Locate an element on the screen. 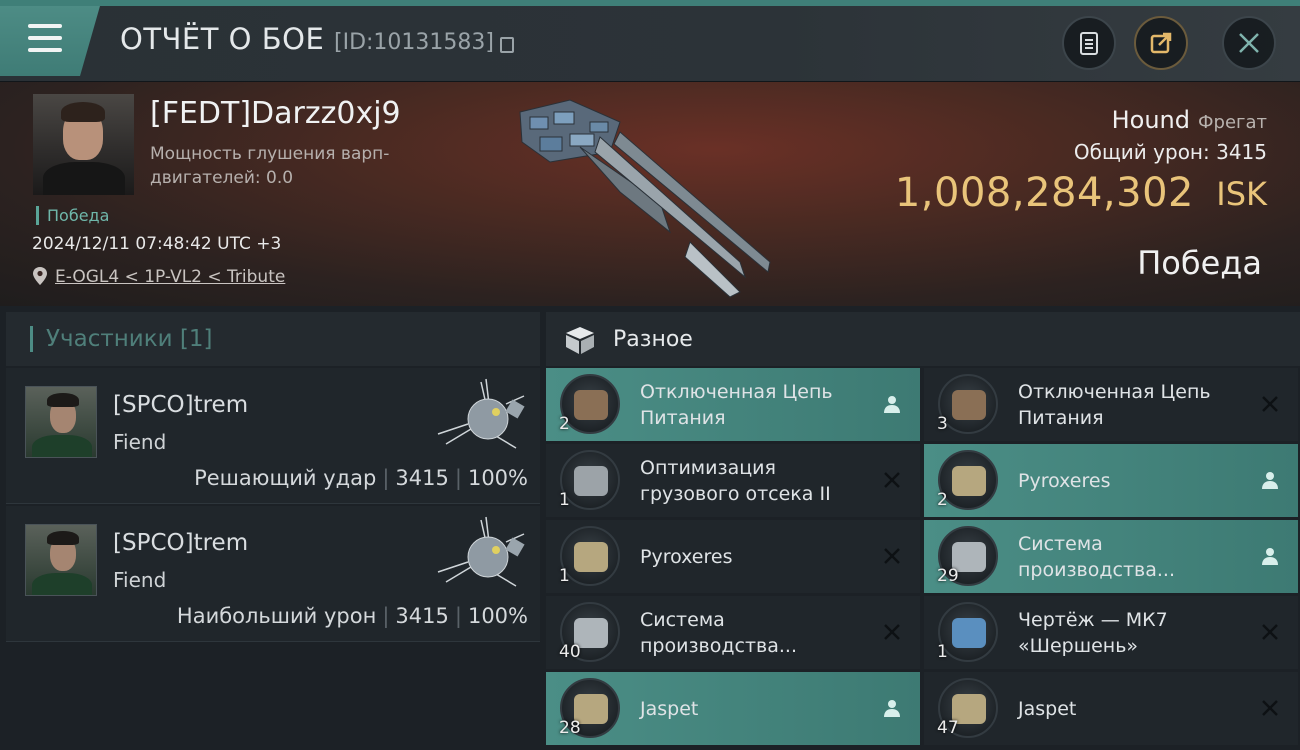 The height and width of the screenshot is (750, 1300). misc-title: Разное is located at coordinates (653, 339).